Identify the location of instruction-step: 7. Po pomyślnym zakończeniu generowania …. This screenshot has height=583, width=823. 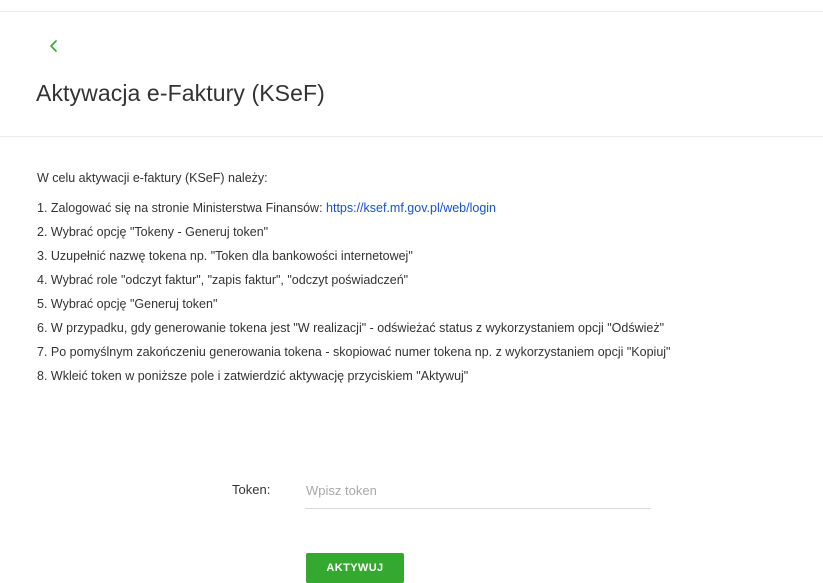
(354, 352).